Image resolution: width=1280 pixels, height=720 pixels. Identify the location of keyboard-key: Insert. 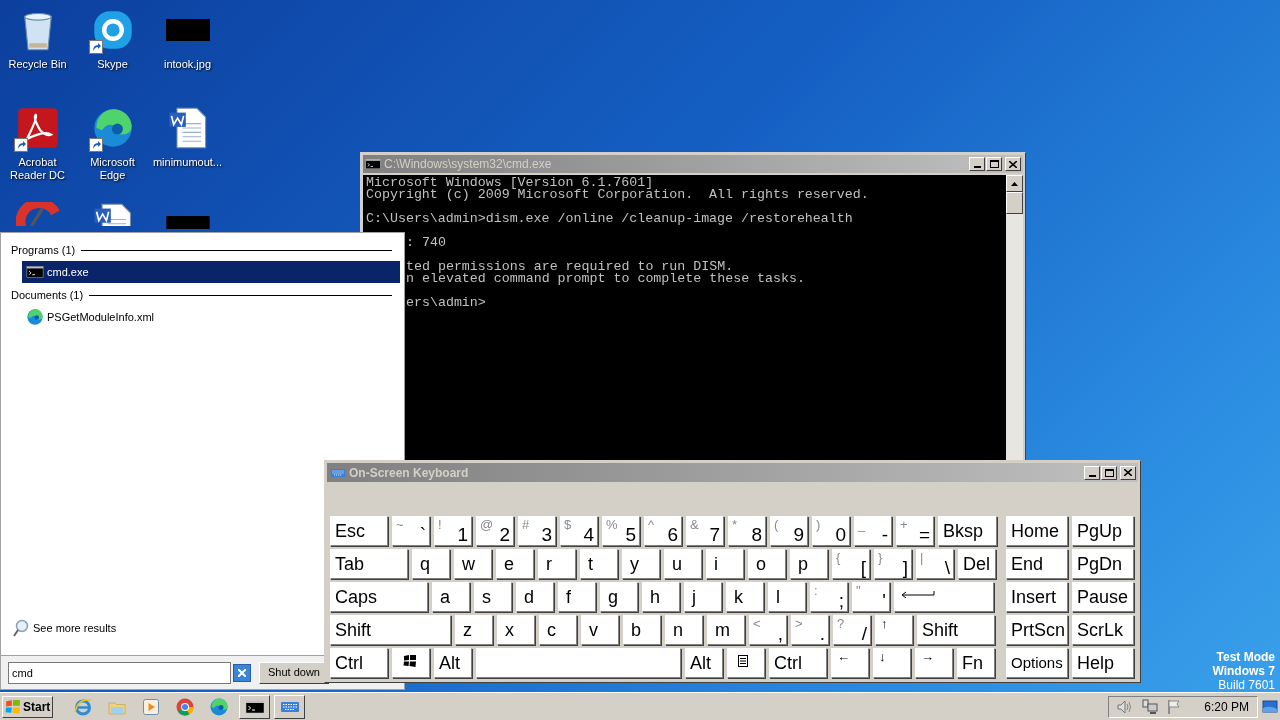
(1037, 597).